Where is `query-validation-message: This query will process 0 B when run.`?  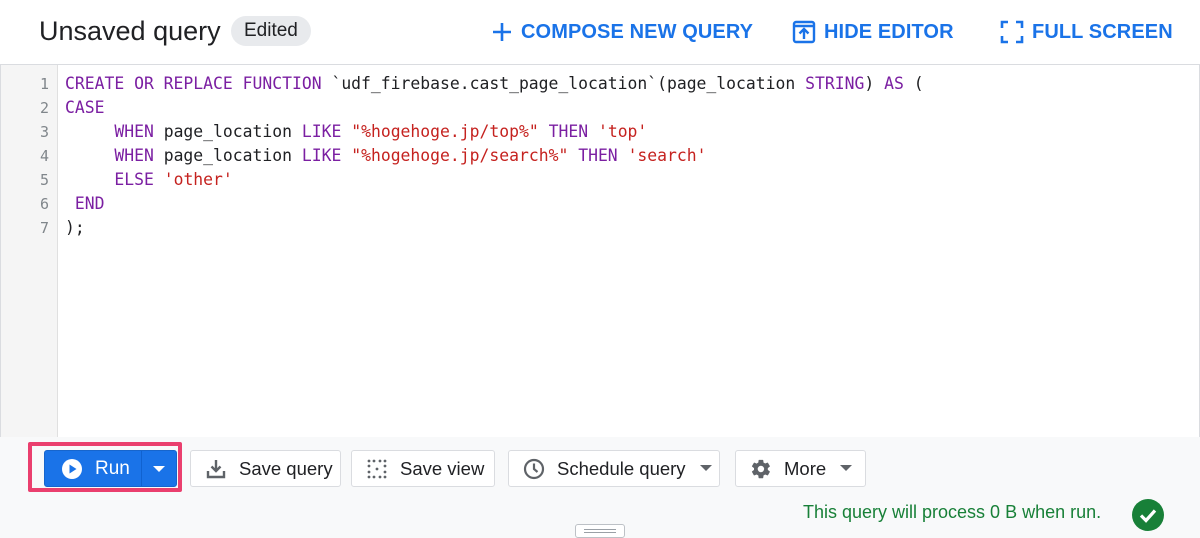 query-validation-message: This query will process 0 B when run. is located at coordinates (952, 512).